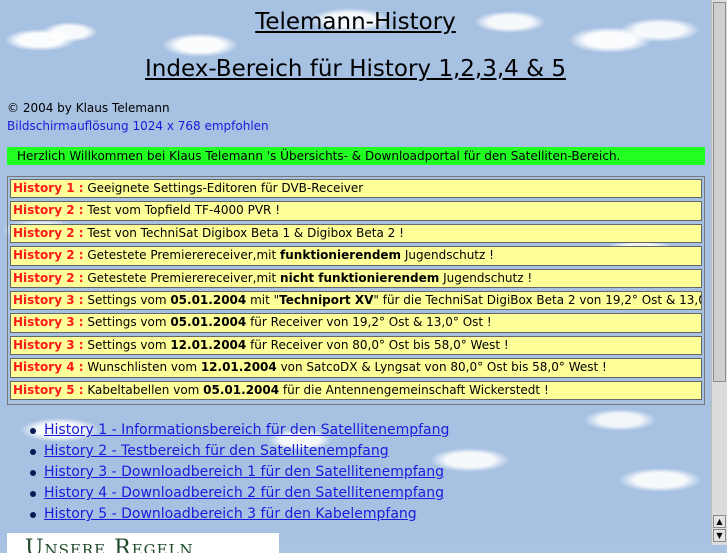  What do you see at coordinates (138, 126) in the screenshot?
I see `resolution-hint: Bildschirmauflösung 1024 x 768 empfohlen` at bounding box center [138, 126].